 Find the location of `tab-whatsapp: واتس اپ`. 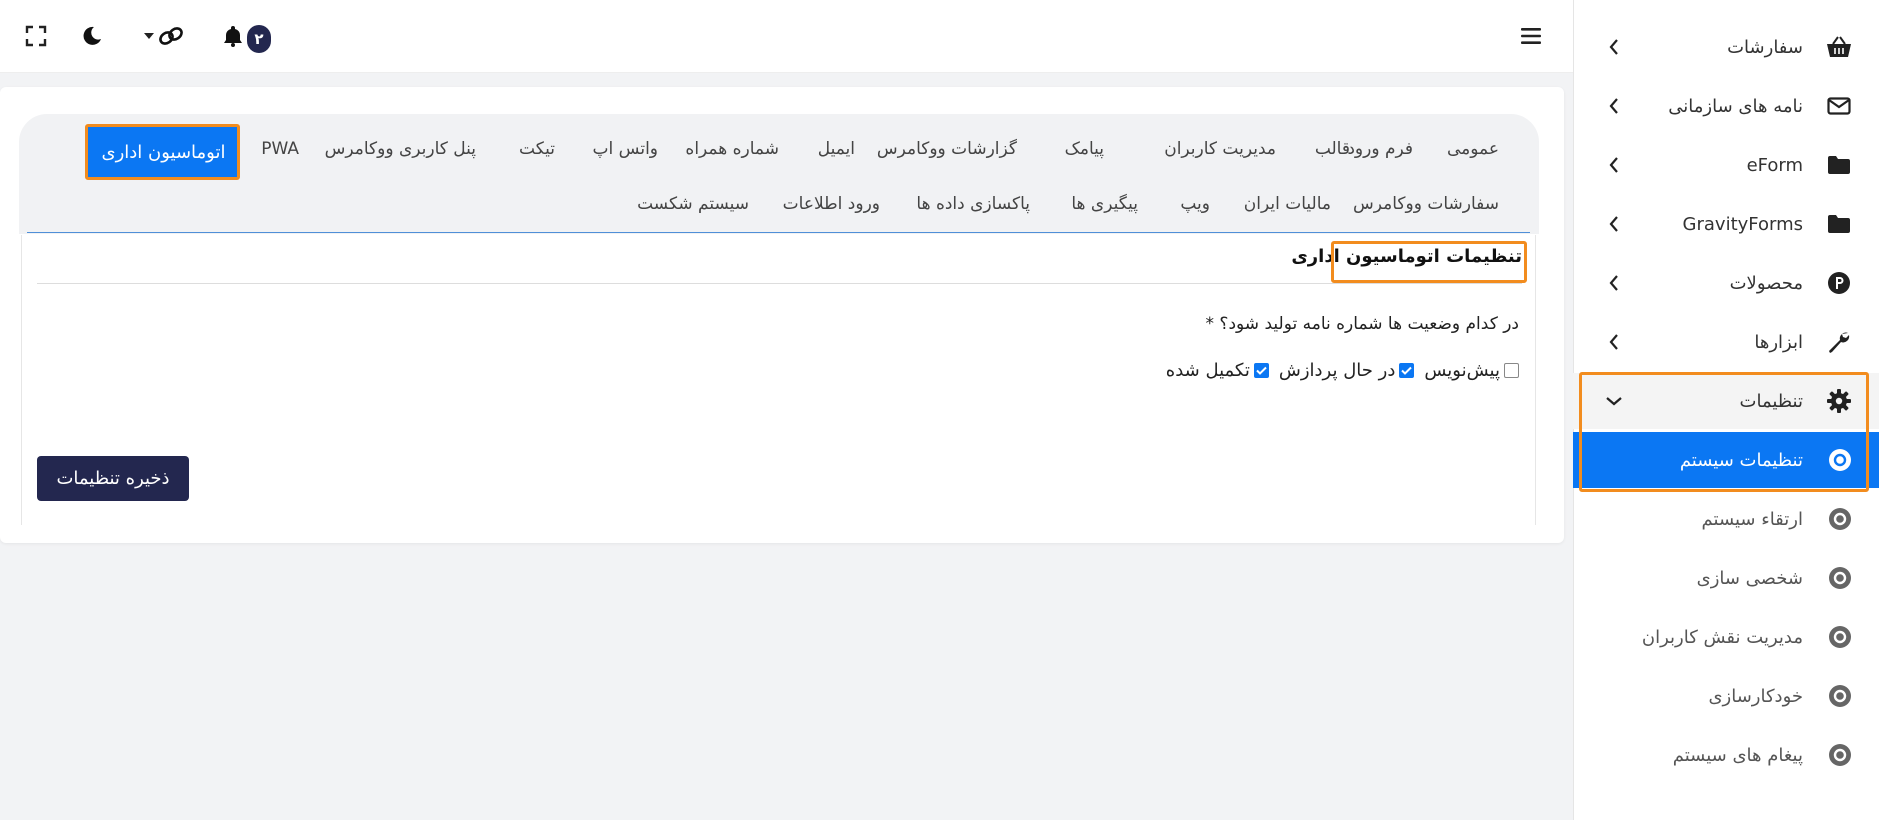

tab-whatsapp: واتس اپ is located at coordinates (625, 149).